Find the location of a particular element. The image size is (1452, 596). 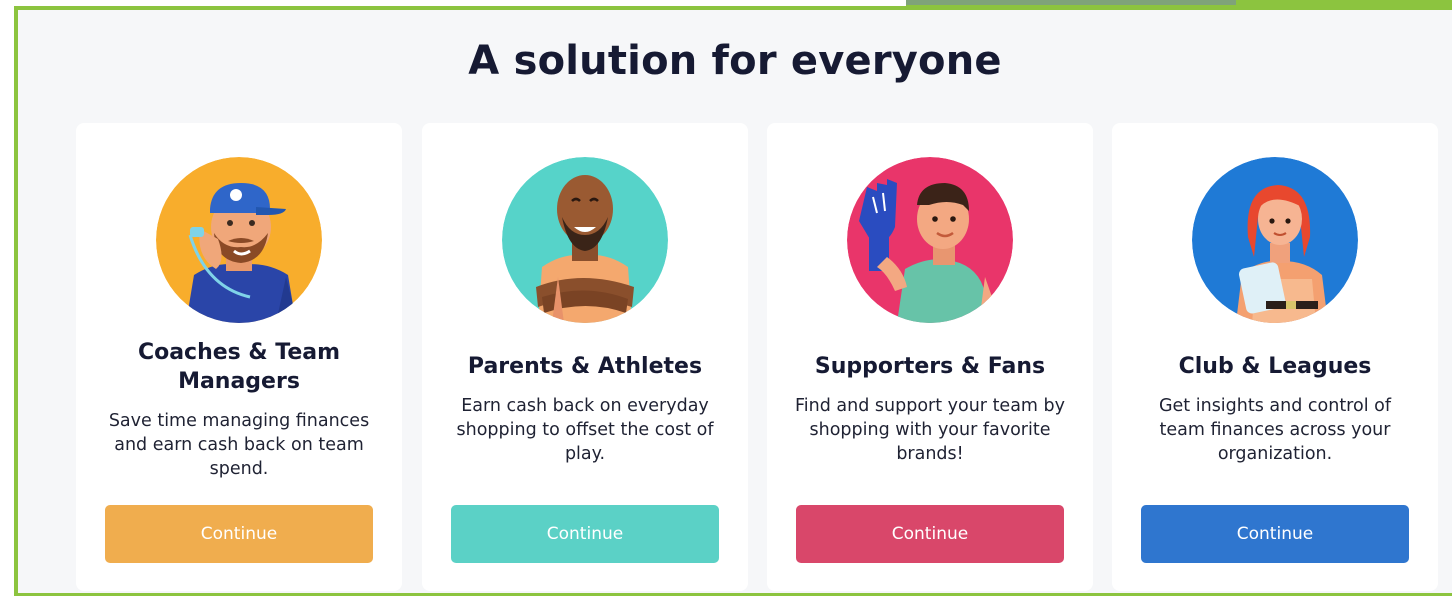

card-title: Parents & Athletes is located at coordinates (585, 366).